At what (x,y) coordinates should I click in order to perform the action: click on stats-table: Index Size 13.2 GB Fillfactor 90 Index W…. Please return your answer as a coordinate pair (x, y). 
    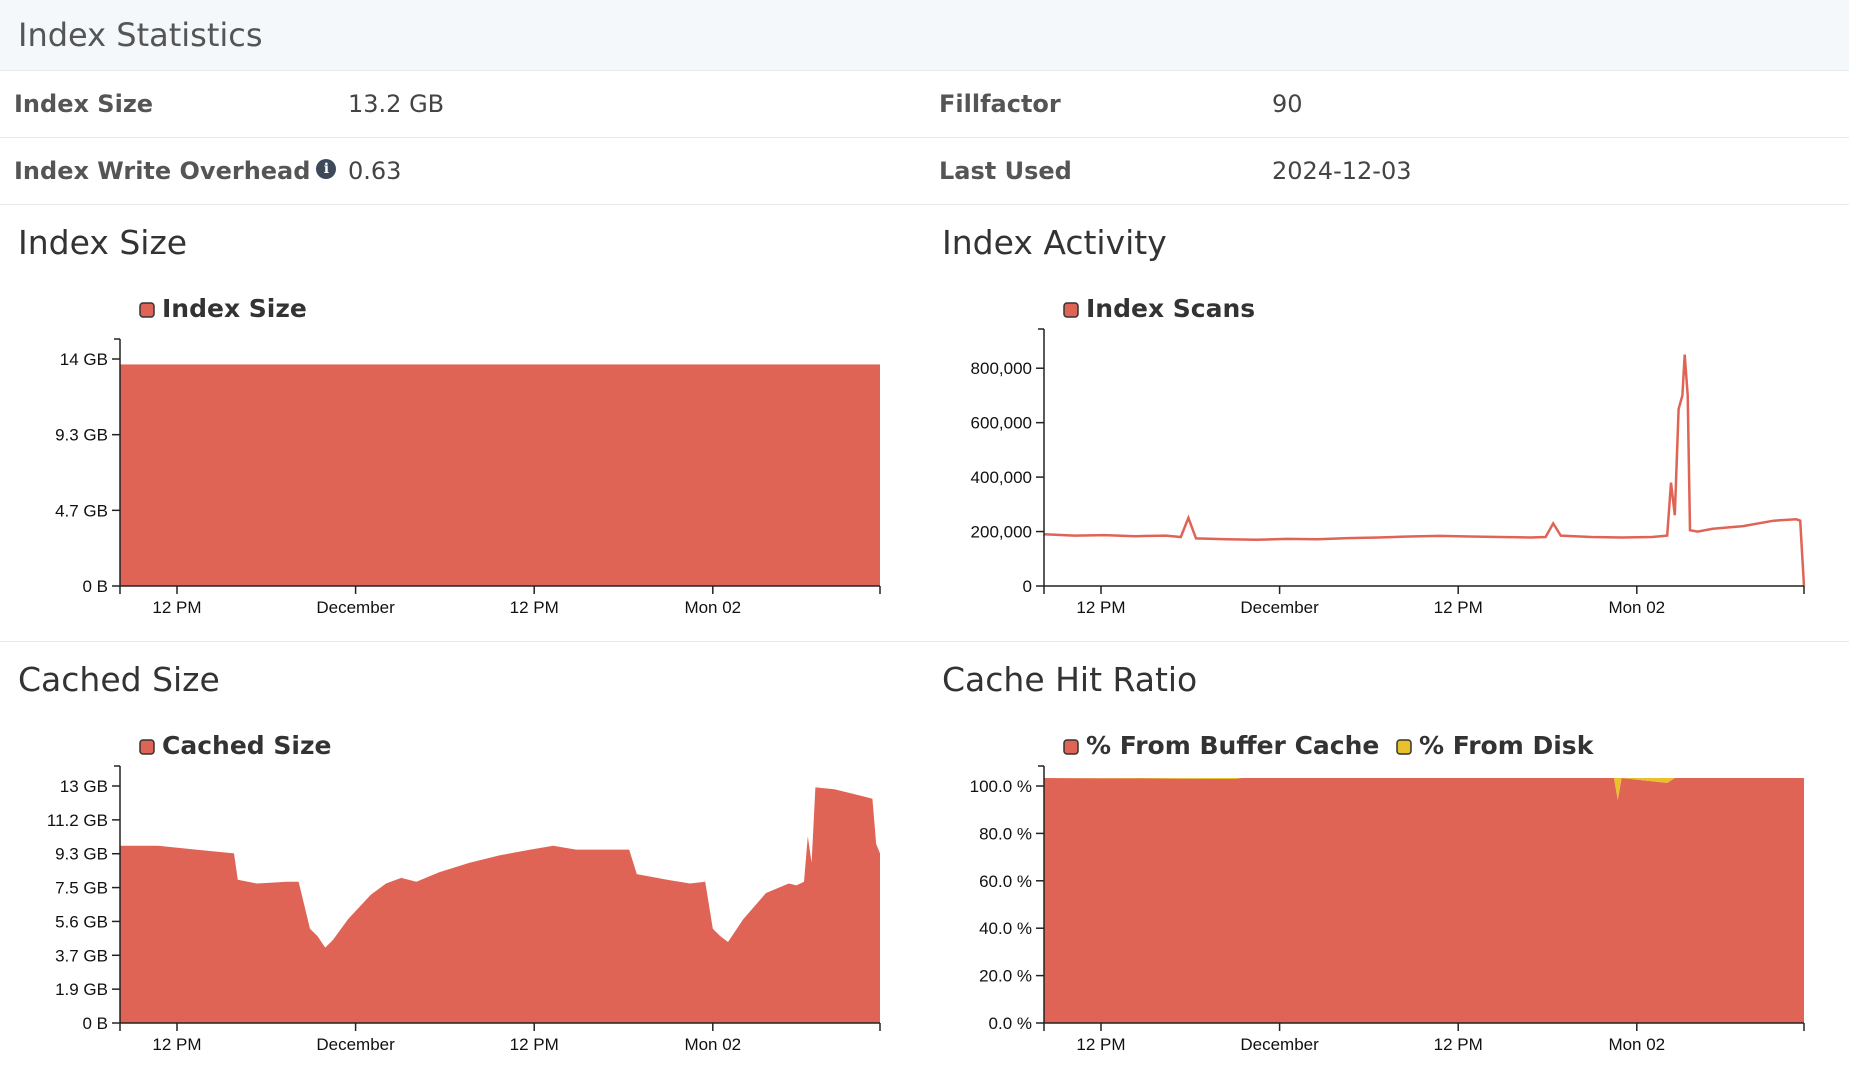
    Looking at the image, I should click on (924, 138).